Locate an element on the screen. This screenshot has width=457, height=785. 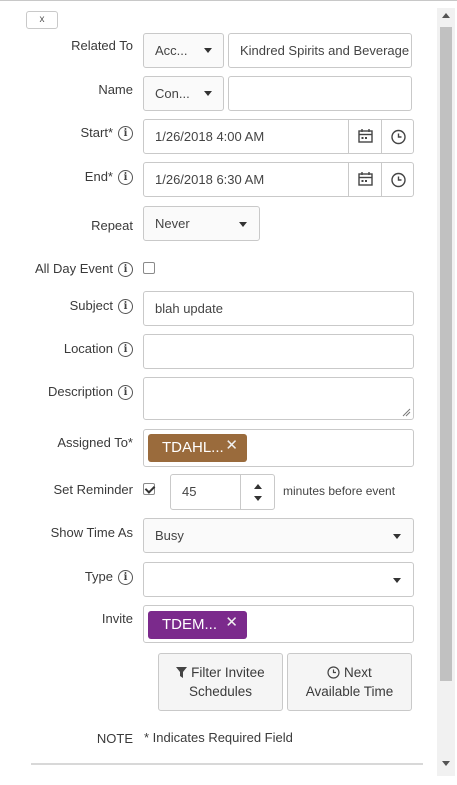
name-input is located at coordinates (320, 93).